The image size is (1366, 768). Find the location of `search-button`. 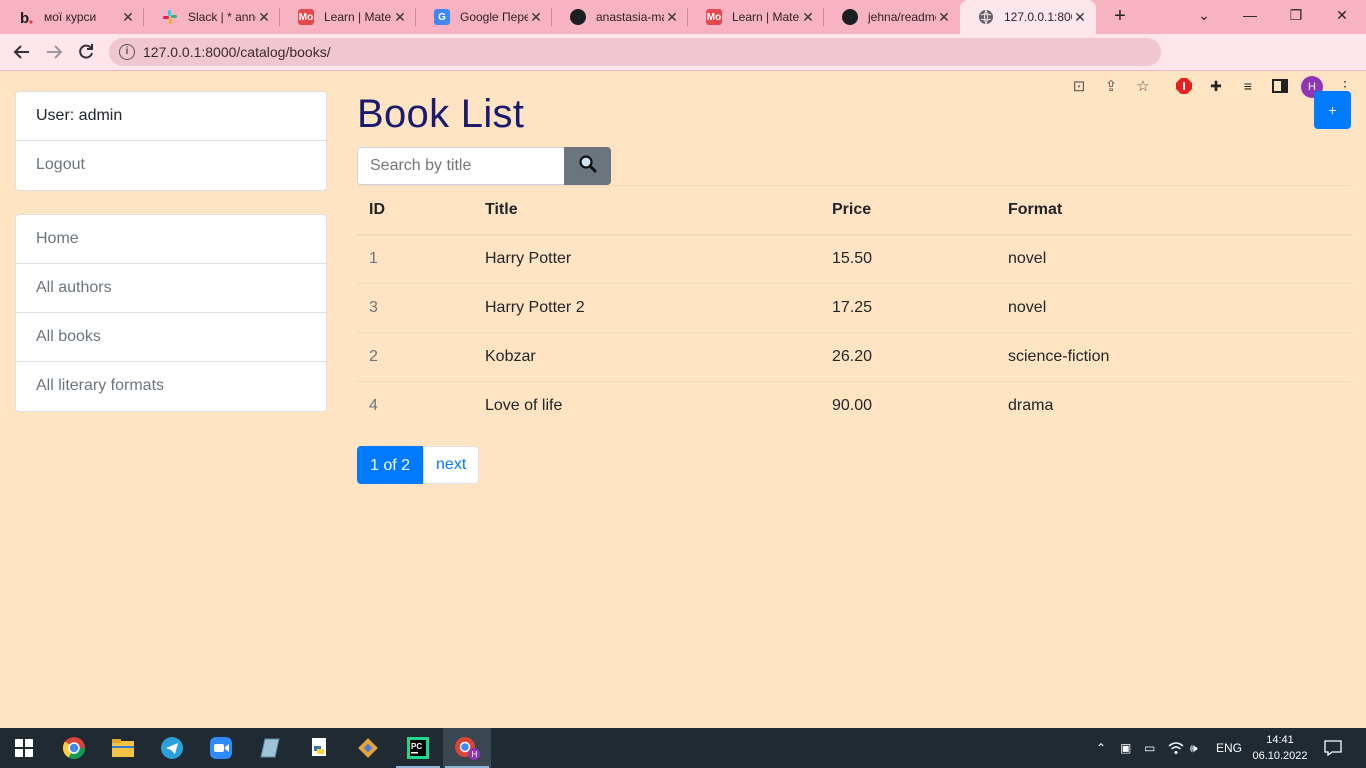

search-button is located at coordinates (587, 166).